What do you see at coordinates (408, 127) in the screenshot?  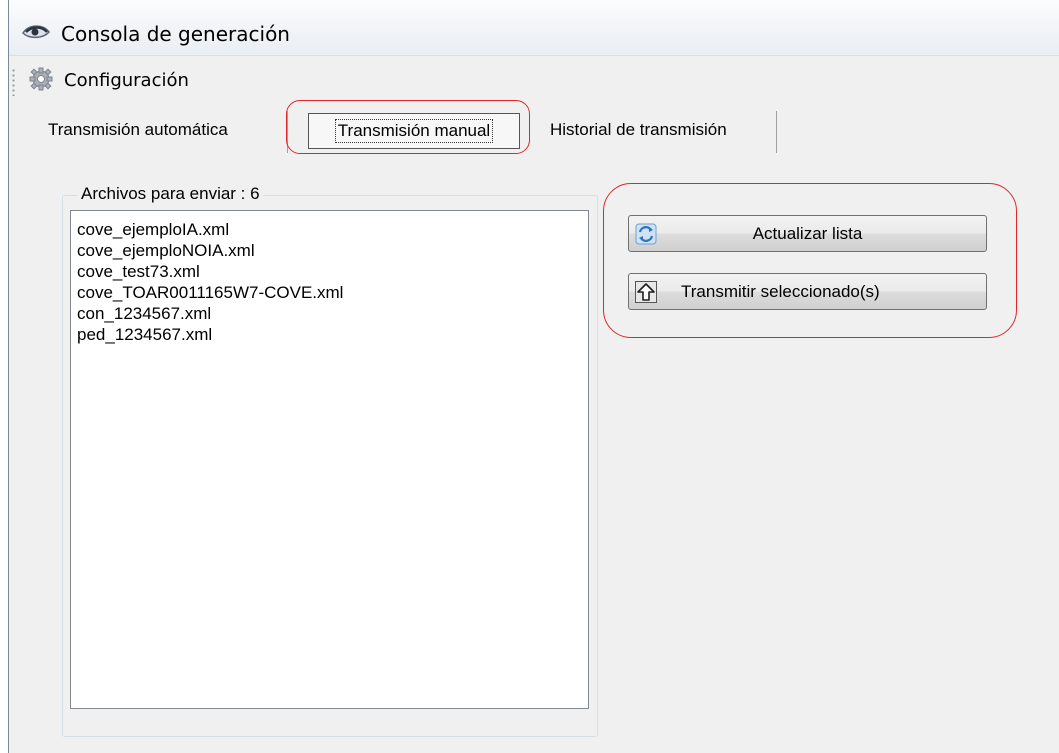 I see `highlight-annotation-tab` at bounding box center [408, 127].